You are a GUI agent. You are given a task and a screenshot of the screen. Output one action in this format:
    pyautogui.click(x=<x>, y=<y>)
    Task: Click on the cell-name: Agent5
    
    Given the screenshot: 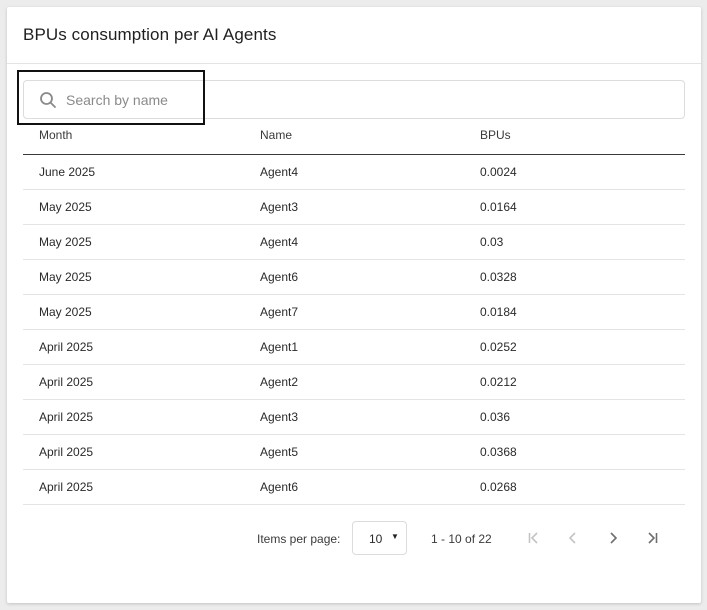 What is the action you would take?
    pyautogui.click(x=279, y=452)
    